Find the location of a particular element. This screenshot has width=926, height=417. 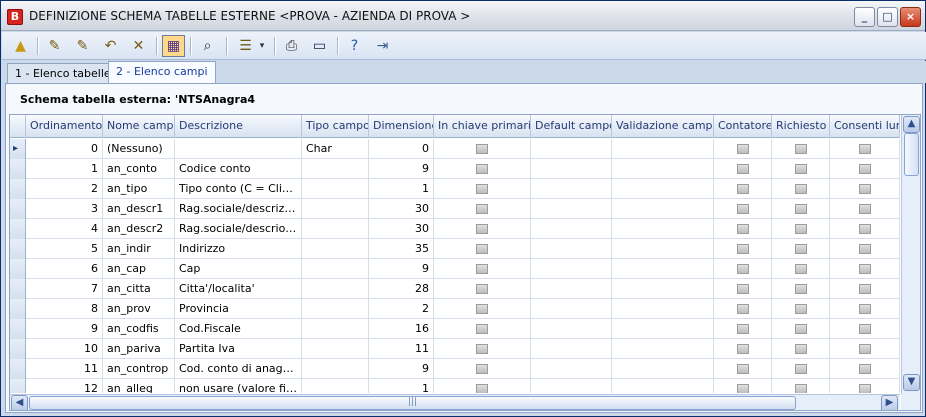

cell-descrizione: Citta'/localita' is located at coordinates (238, 289).